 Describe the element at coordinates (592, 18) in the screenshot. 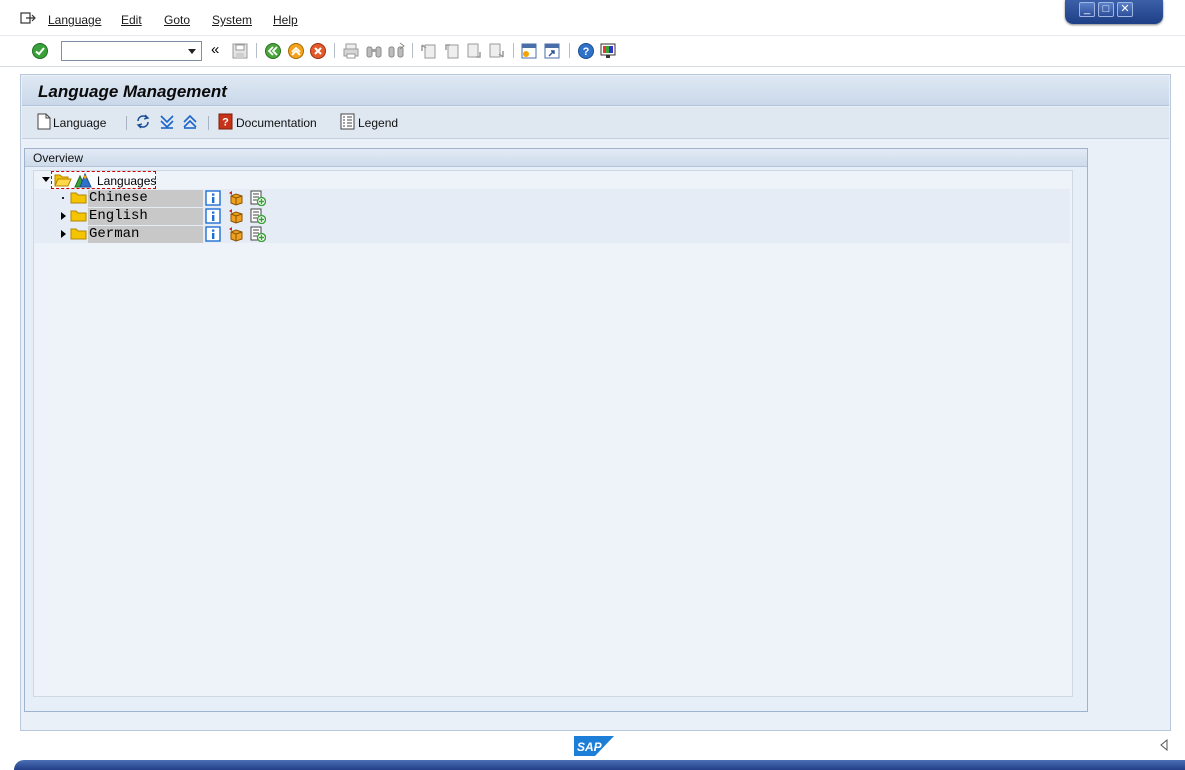

I see `menu-bar: Language Edit Goto System Help _ □ ✕` at that location.